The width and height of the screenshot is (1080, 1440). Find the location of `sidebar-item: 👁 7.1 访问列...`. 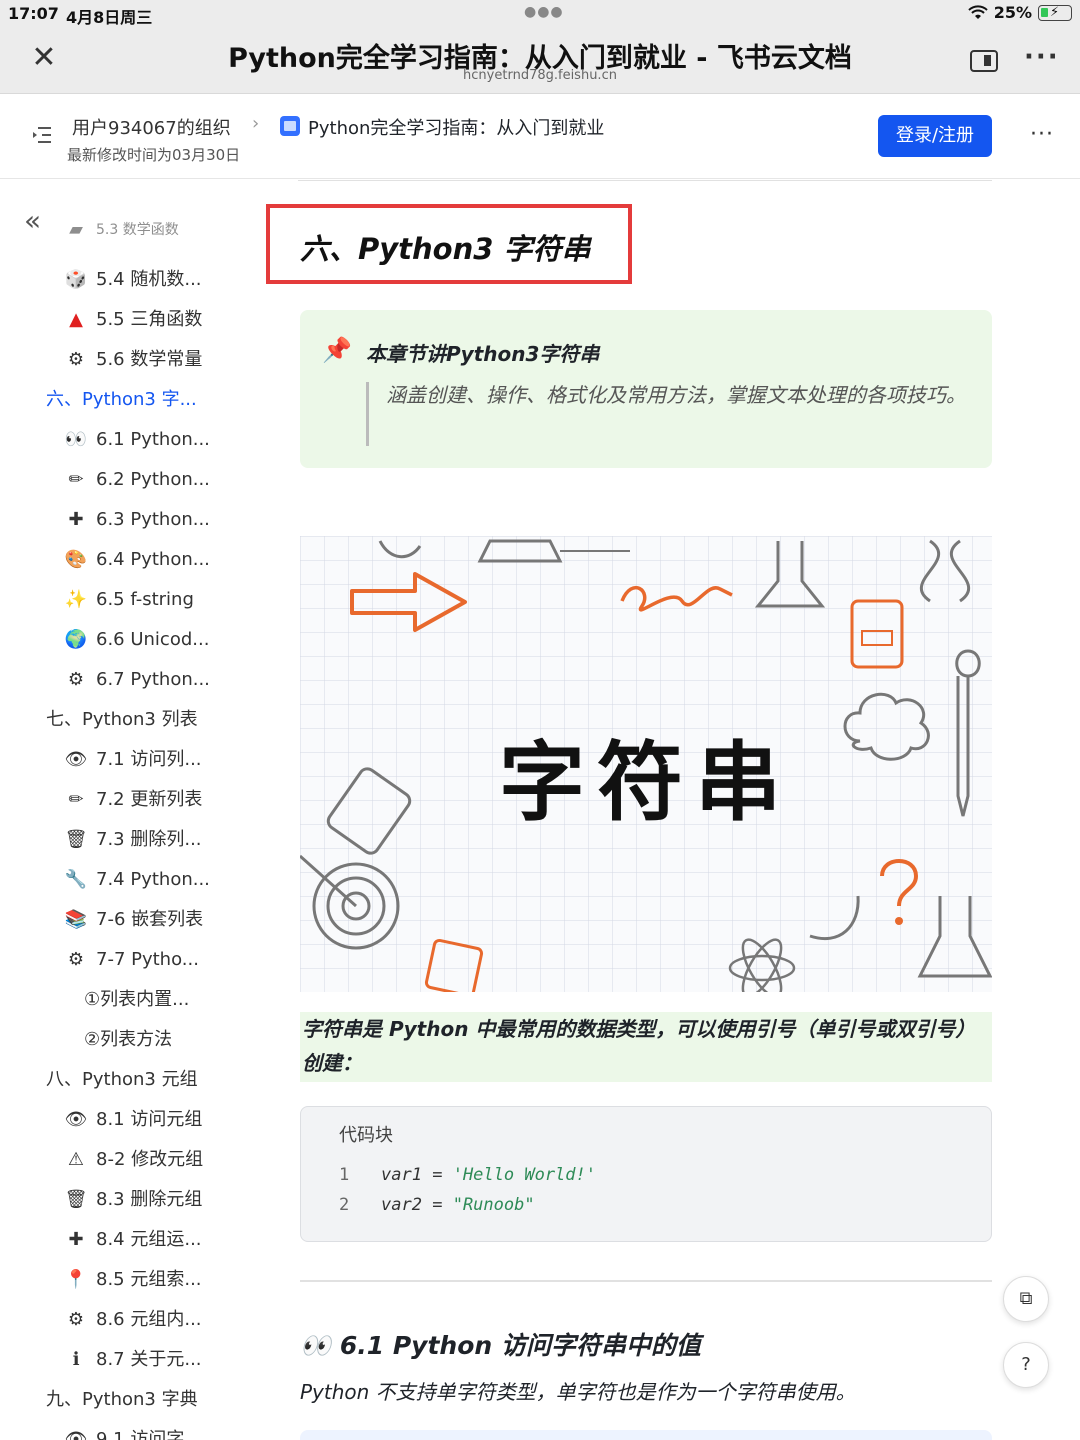

sidebar-item: 👁 7.1 访问列... is located at coordinates (133, 760).